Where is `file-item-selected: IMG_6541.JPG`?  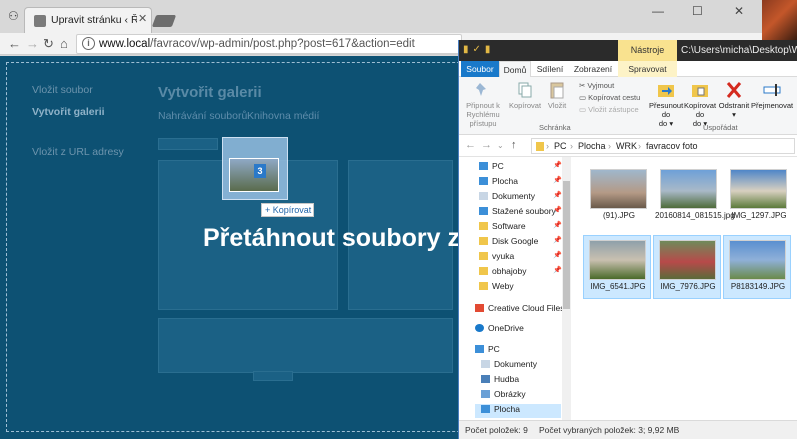 file-item-selected: IMG_6541.JPG is located at coordinates (617, 267).